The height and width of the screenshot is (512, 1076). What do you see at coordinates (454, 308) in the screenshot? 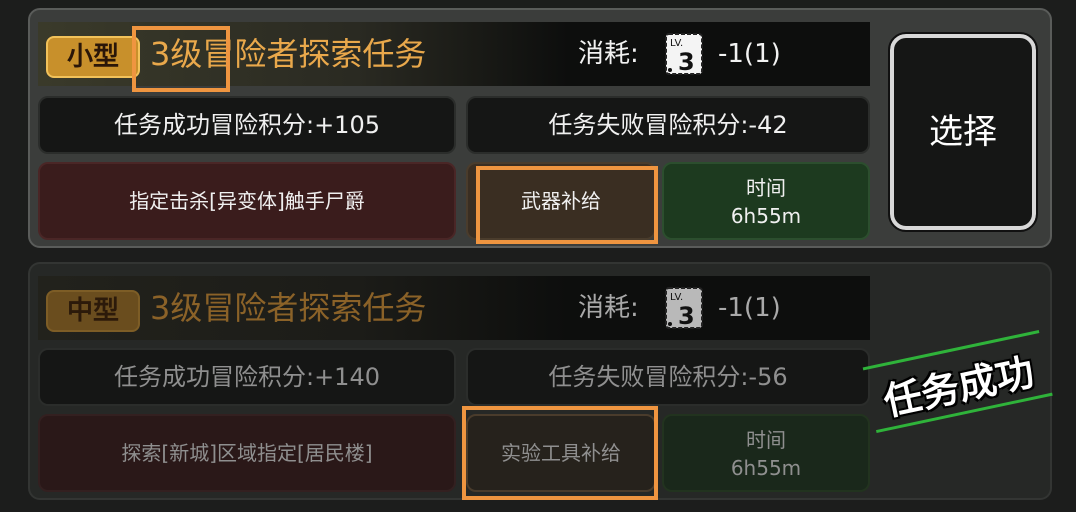
I see `mission-title-bar: 中型 3级冒险者探索任务 消耗: LV. 3 -1(1)` at bounding box center [454, 308].